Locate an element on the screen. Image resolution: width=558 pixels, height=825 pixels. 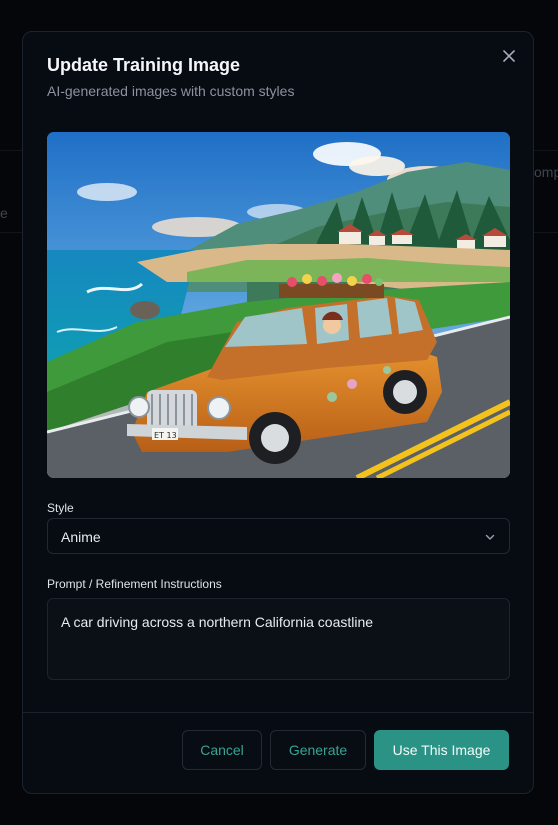
close-button is located at coordinates (509, 56).